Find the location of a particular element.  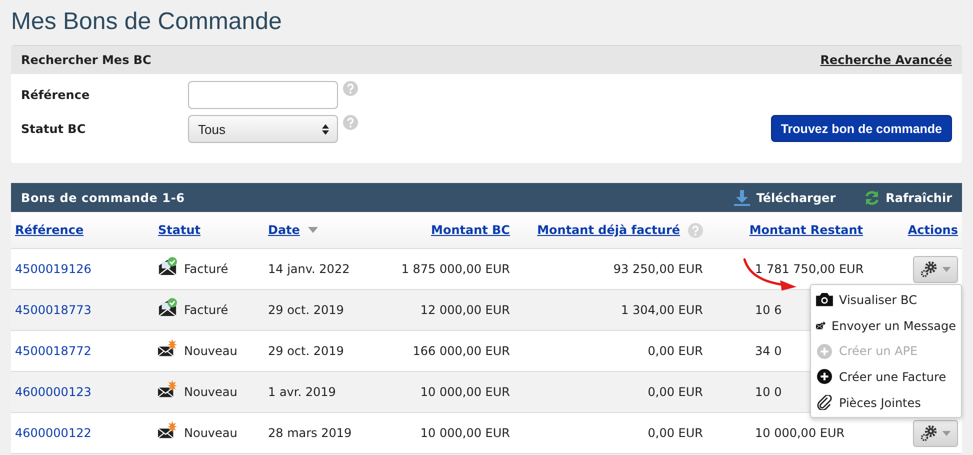

invoiced-amount-text: 1 304,00 EUR is located at coordinates (662, 310).